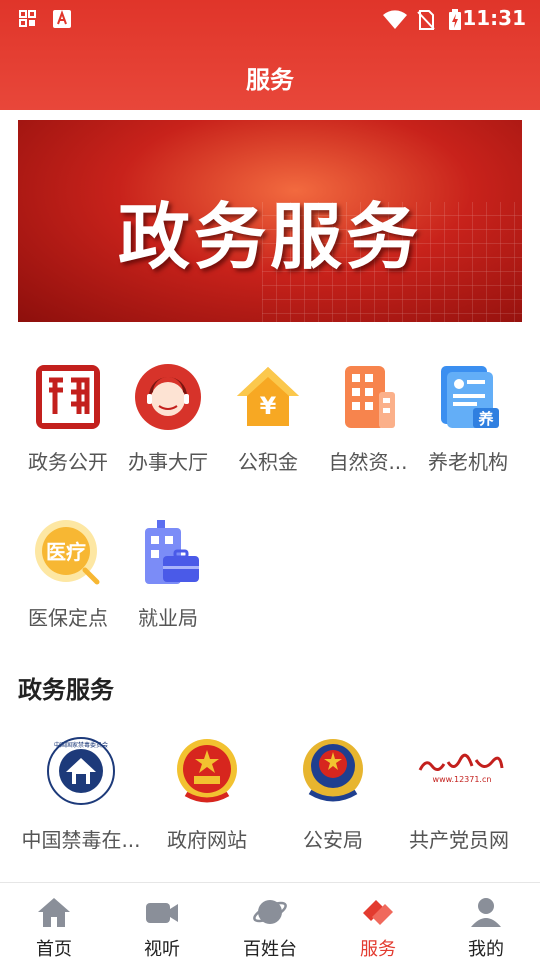 The height and width of the screenshot is (961, 540). I want to click on narcotics-emblem-name: 中国国家禁毒委员会, so click(81, 745).